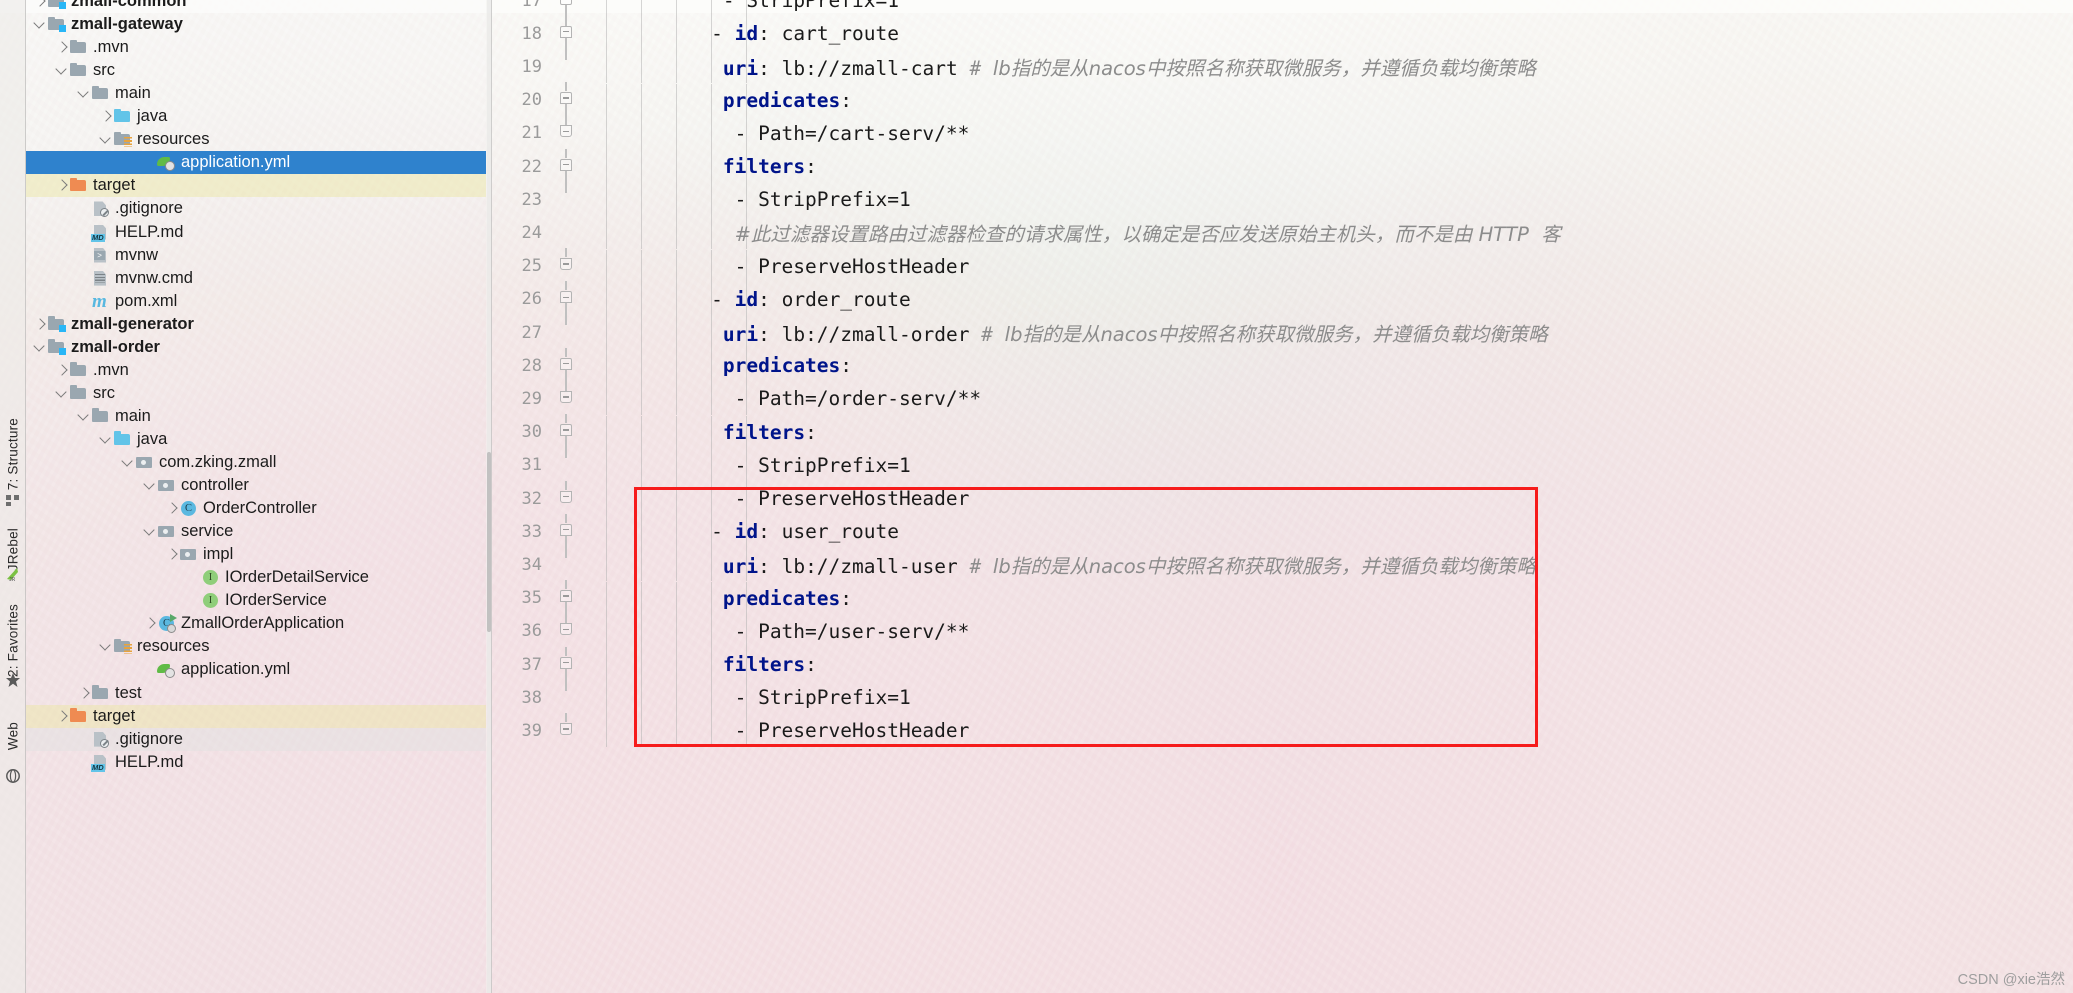 This screenshot has width=2073, height=993. Describe the element at coordinates (1279, 303) in the screenshot. I see `code-line: 26 - id: order_route` at that location.